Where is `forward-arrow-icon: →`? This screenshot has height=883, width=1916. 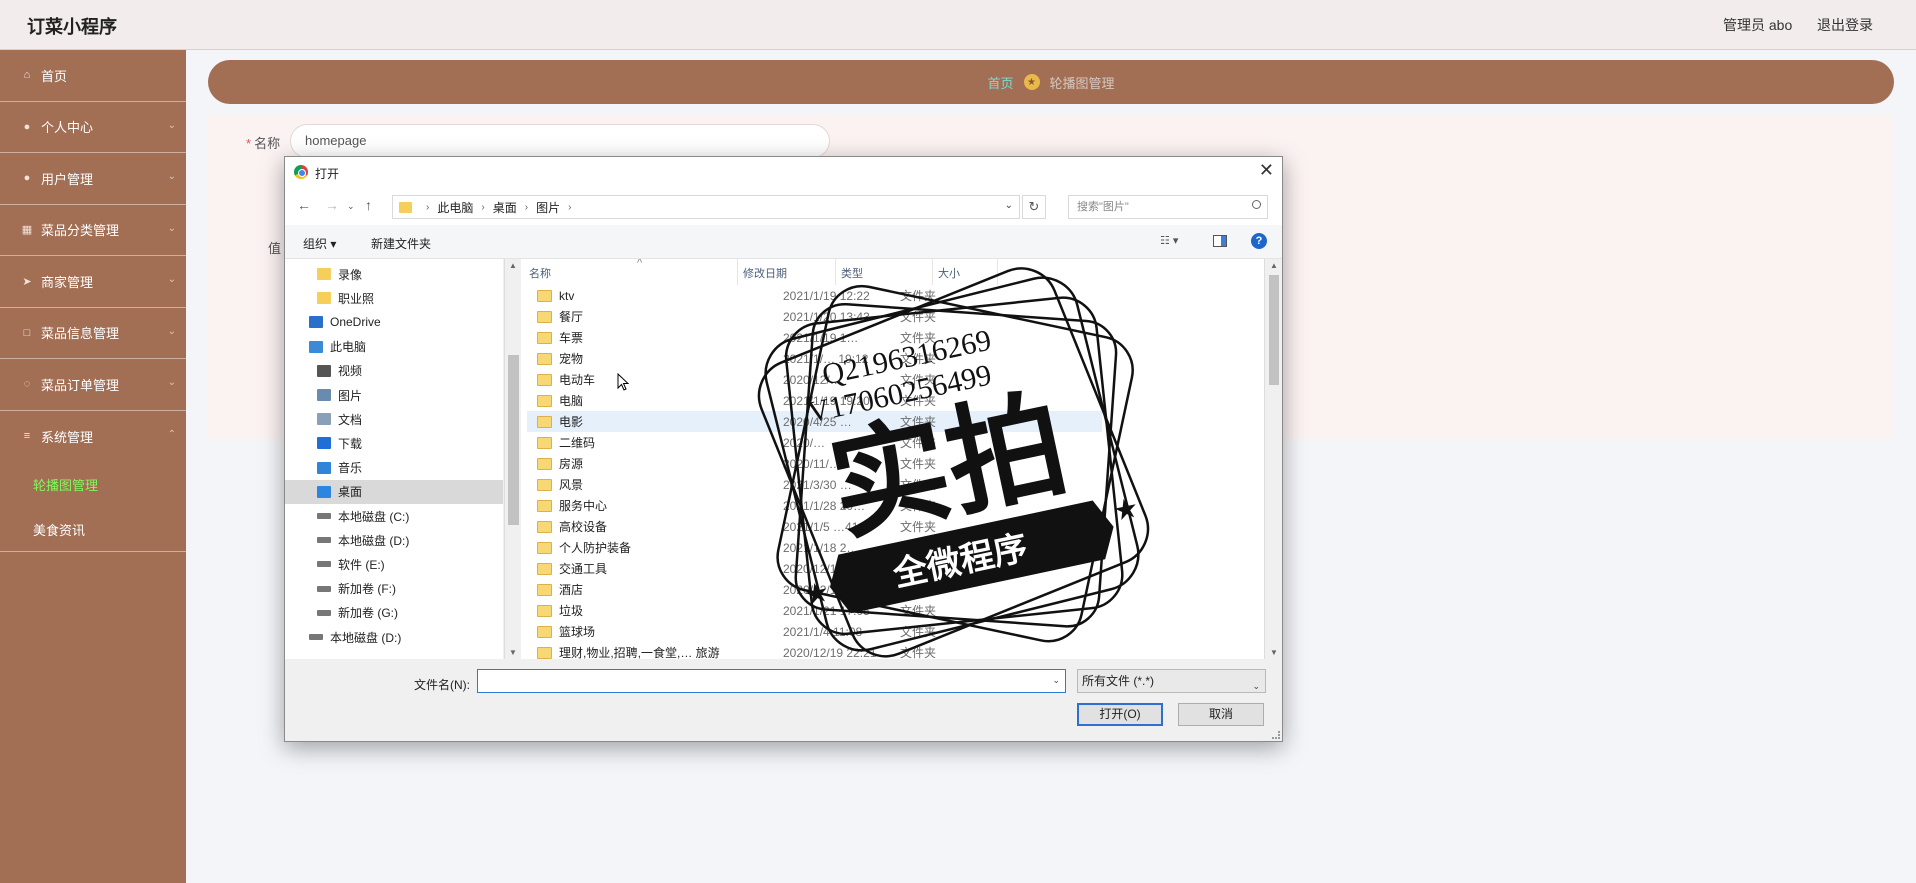 forward-arrow-icon: → is located at coordinates (332, 205).